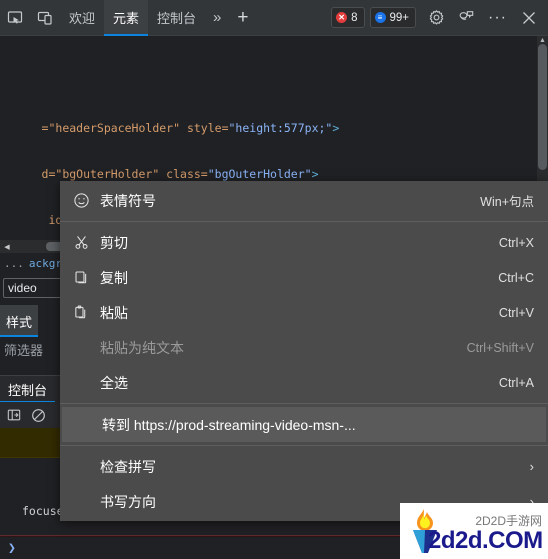  What do you see at coordinates (516, 312) in the screenshot?
I see `context-menu-shortcut: Ctrl+V` at bounding box center [516, 312].